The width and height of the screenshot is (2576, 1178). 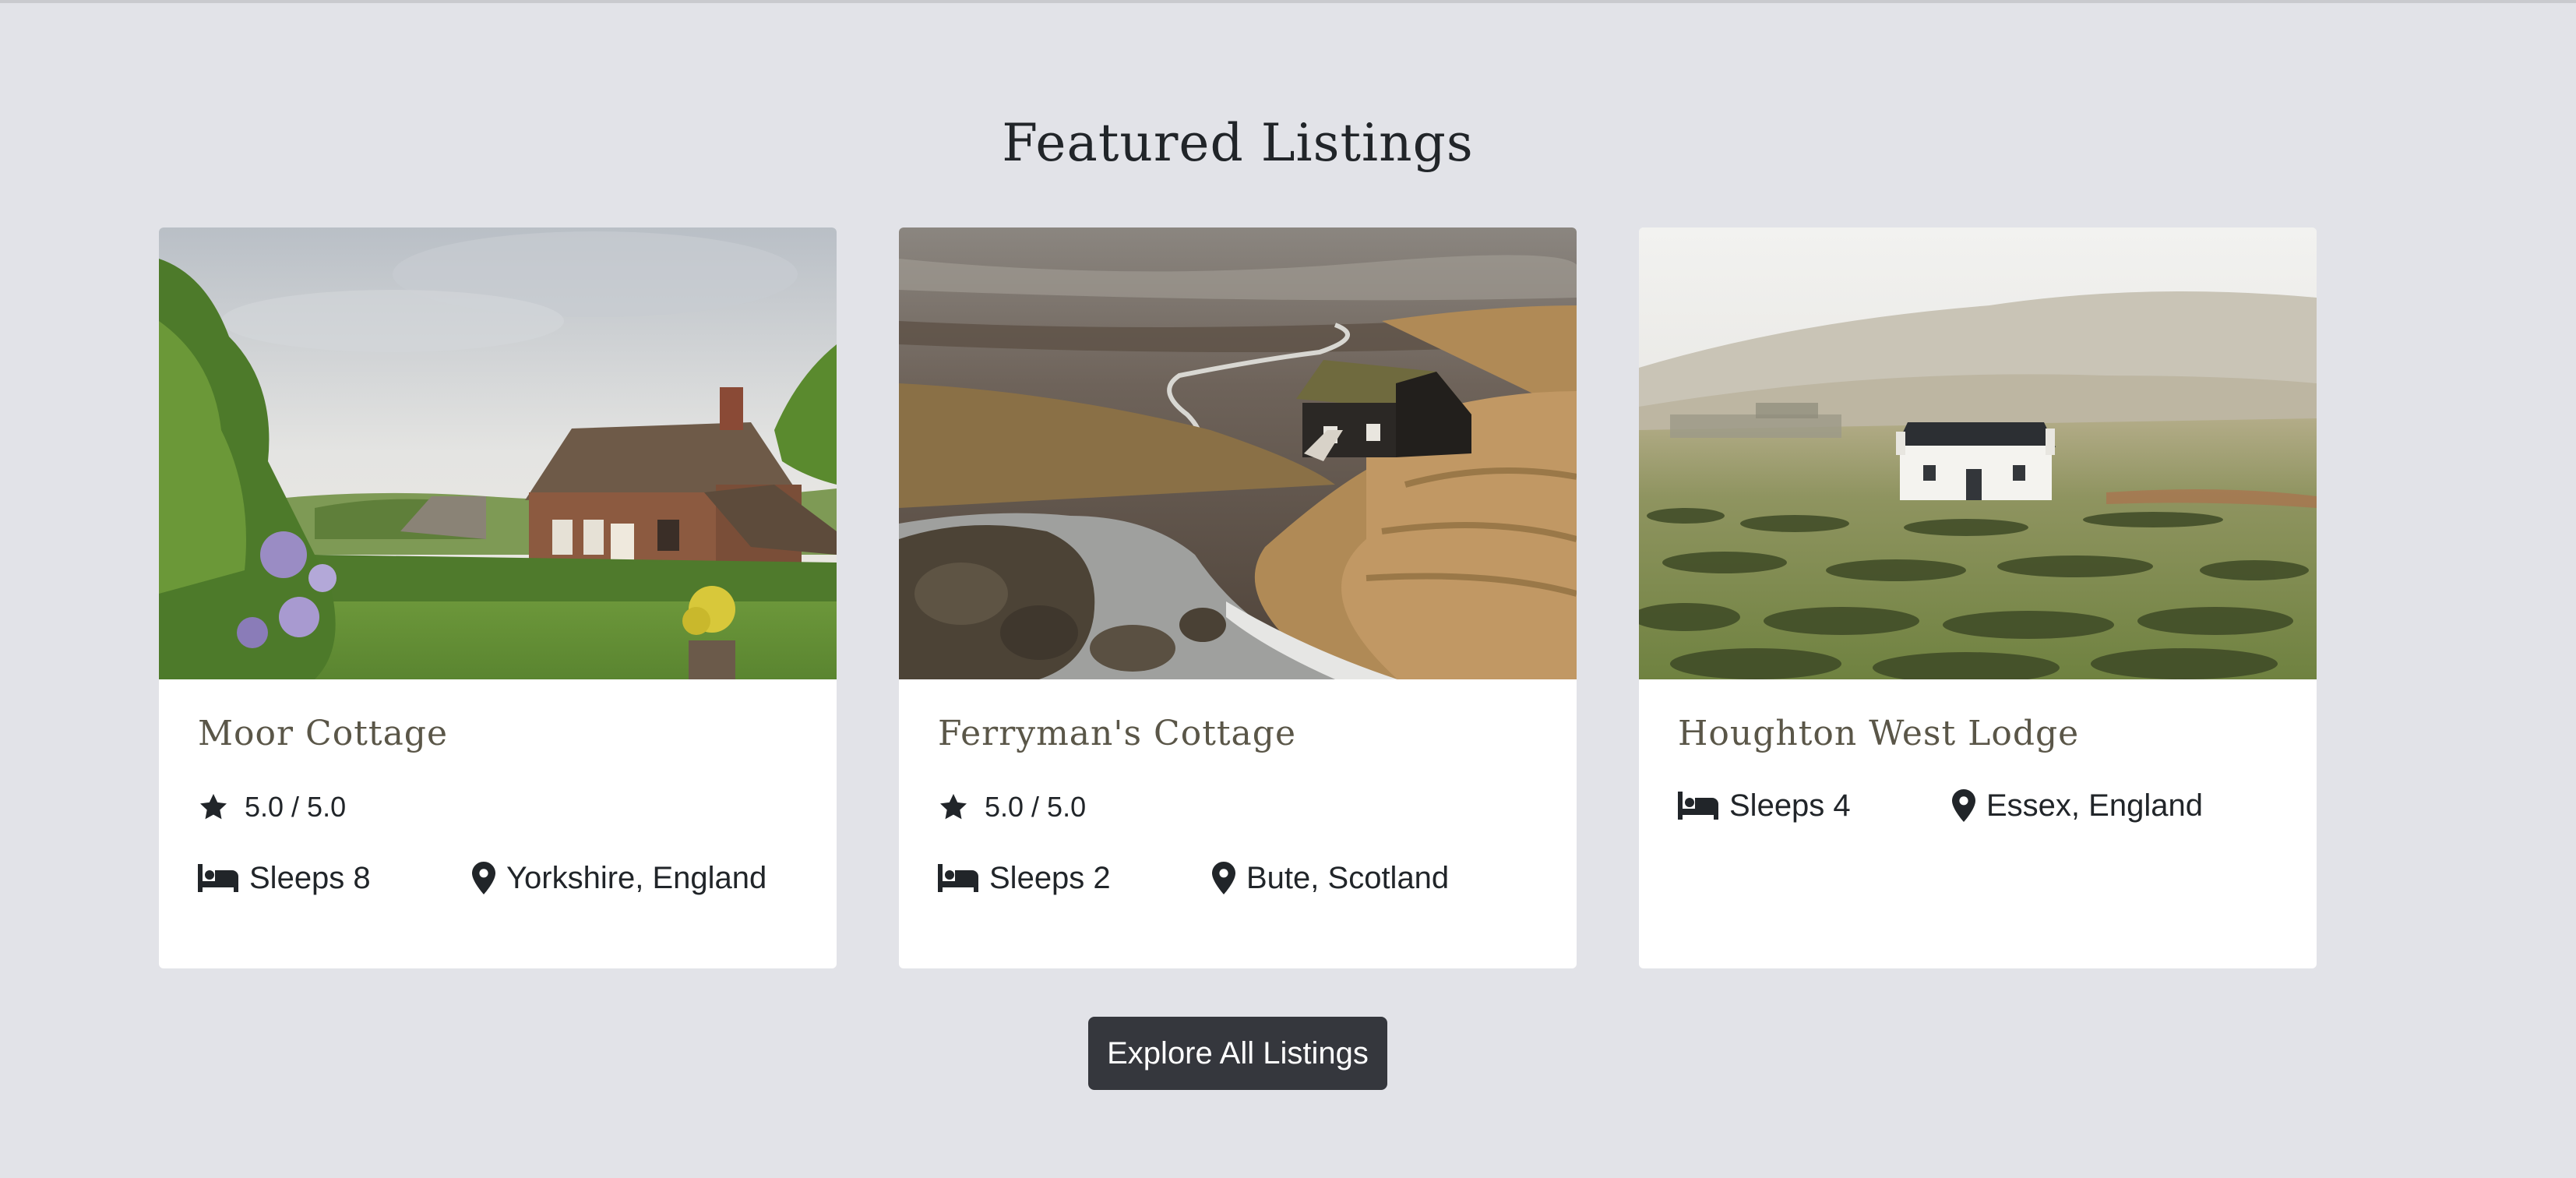 I want to click on location-label: Yorkshire, England, so click(x=636, y=877).